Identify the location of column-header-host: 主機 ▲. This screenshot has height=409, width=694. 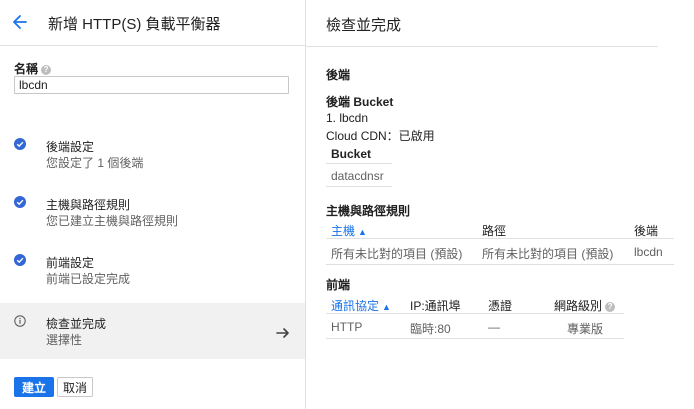
(349, 230).